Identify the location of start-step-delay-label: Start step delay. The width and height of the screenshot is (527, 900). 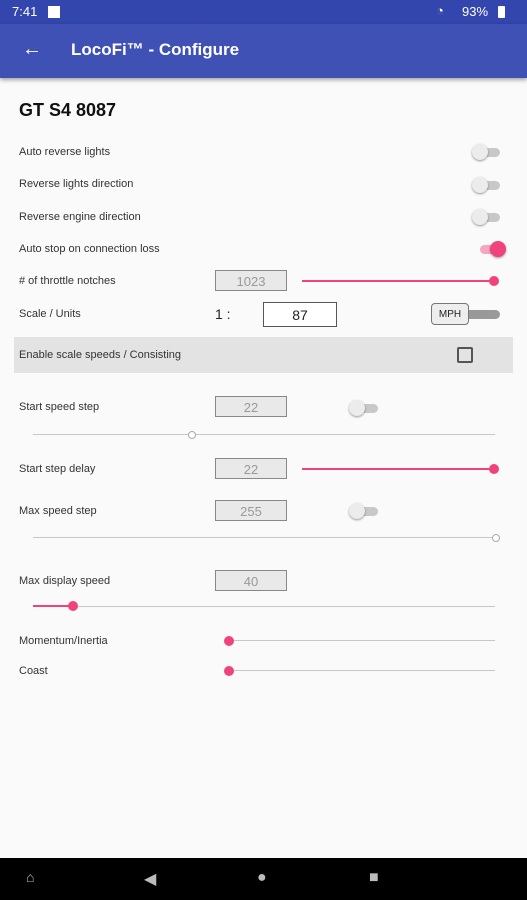
(57, 469).